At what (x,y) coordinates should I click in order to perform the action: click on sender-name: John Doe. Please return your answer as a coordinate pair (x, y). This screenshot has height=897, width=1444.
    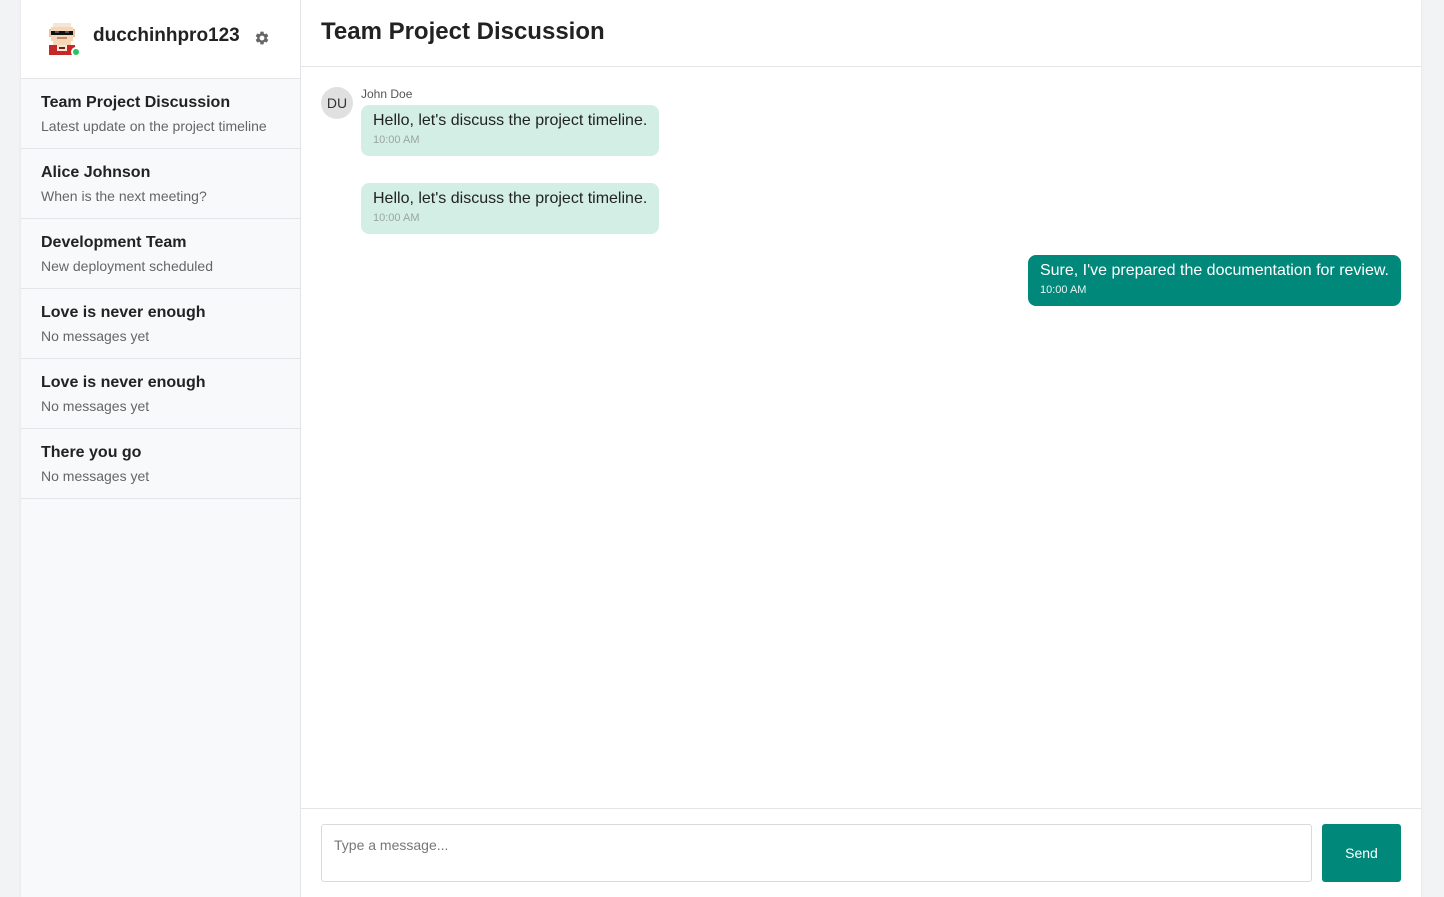
    Looking at the image, I should click on (387, 94).